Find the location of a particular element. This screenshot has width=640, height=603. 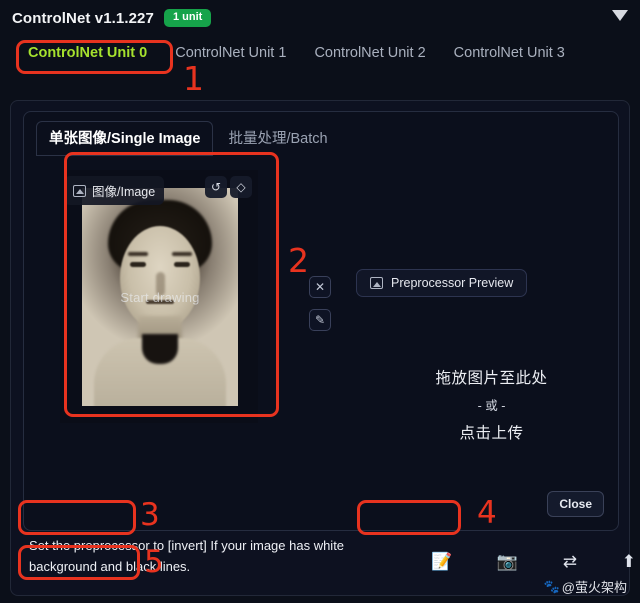

preprocessor-preview-text: Preprocessor Preview is located at coordinates (452, 283).